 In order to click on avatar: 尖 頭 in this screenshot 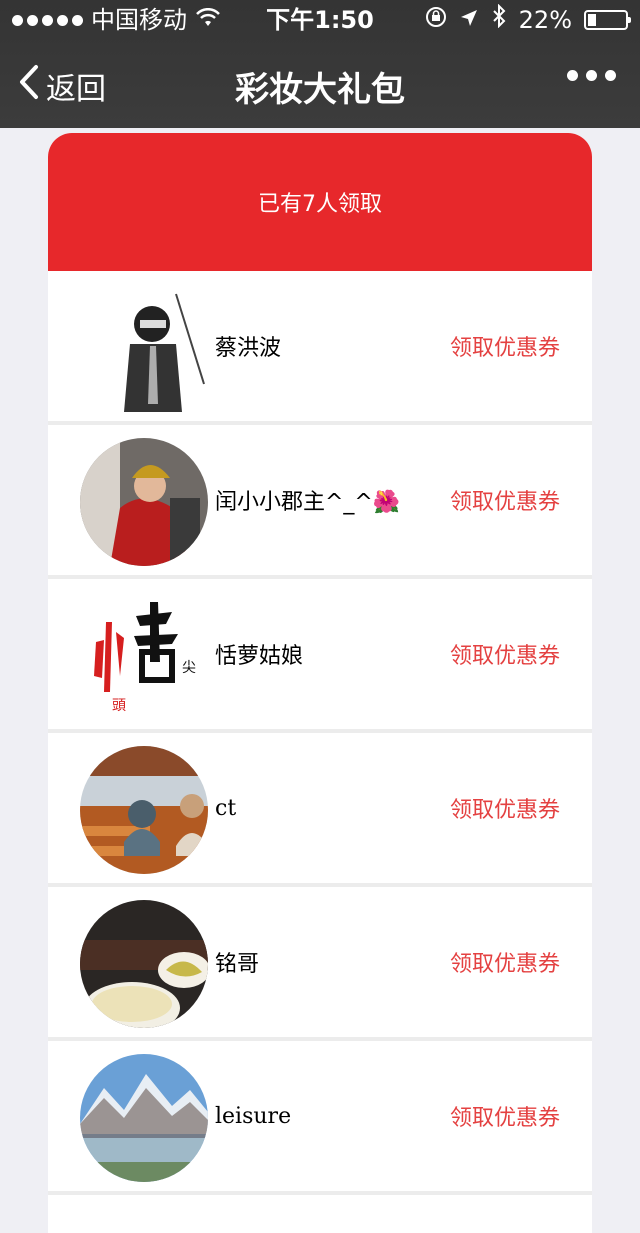, I will do `click(144, 656)`.